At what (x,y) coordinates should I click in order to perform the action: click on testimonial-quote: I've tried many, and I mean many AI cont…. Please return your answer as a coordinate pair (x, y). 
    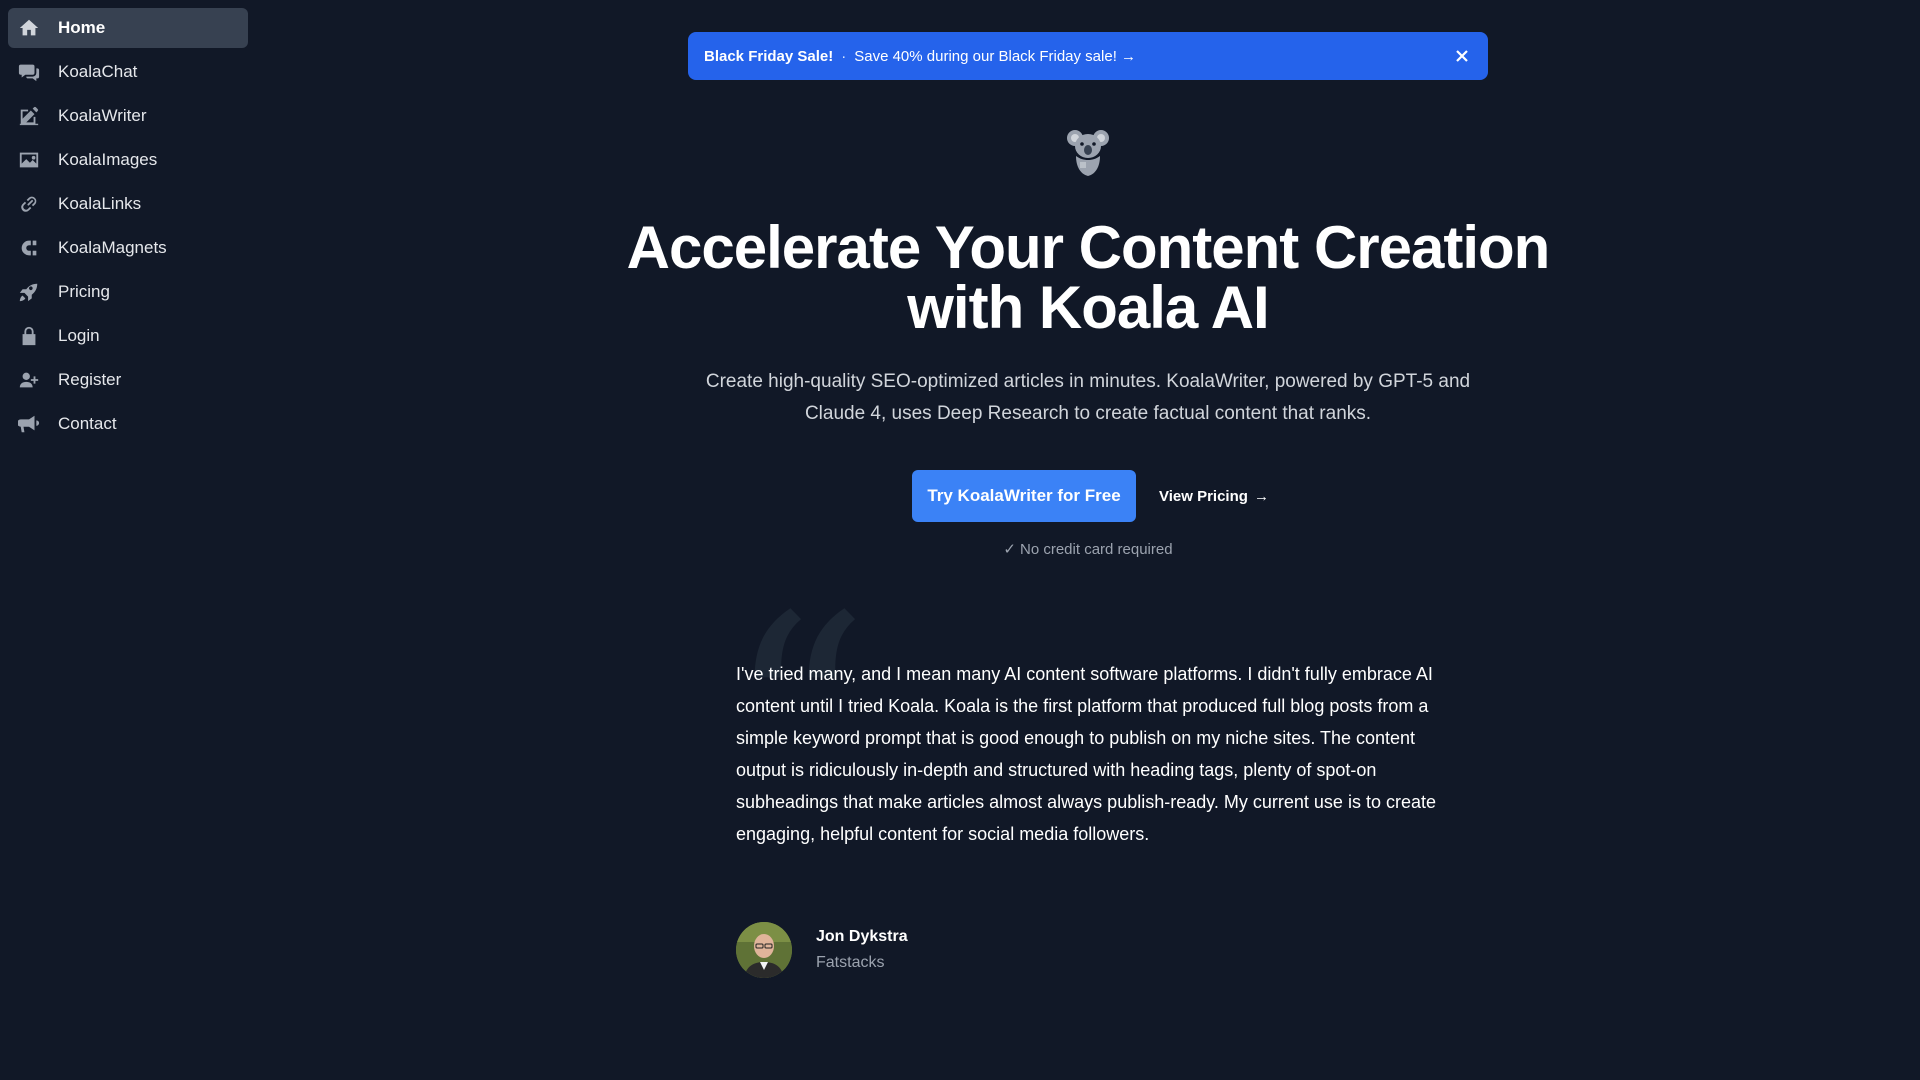
    Looking at the image, I should click on (1086, 754).